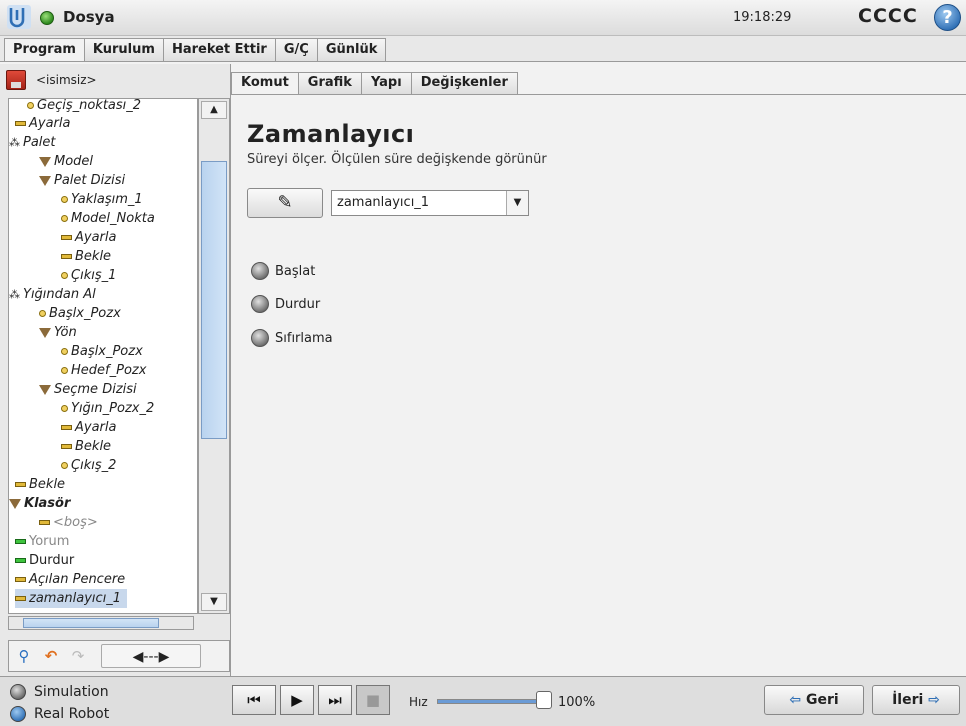  I want to click on save-icon, so click(16, 80).